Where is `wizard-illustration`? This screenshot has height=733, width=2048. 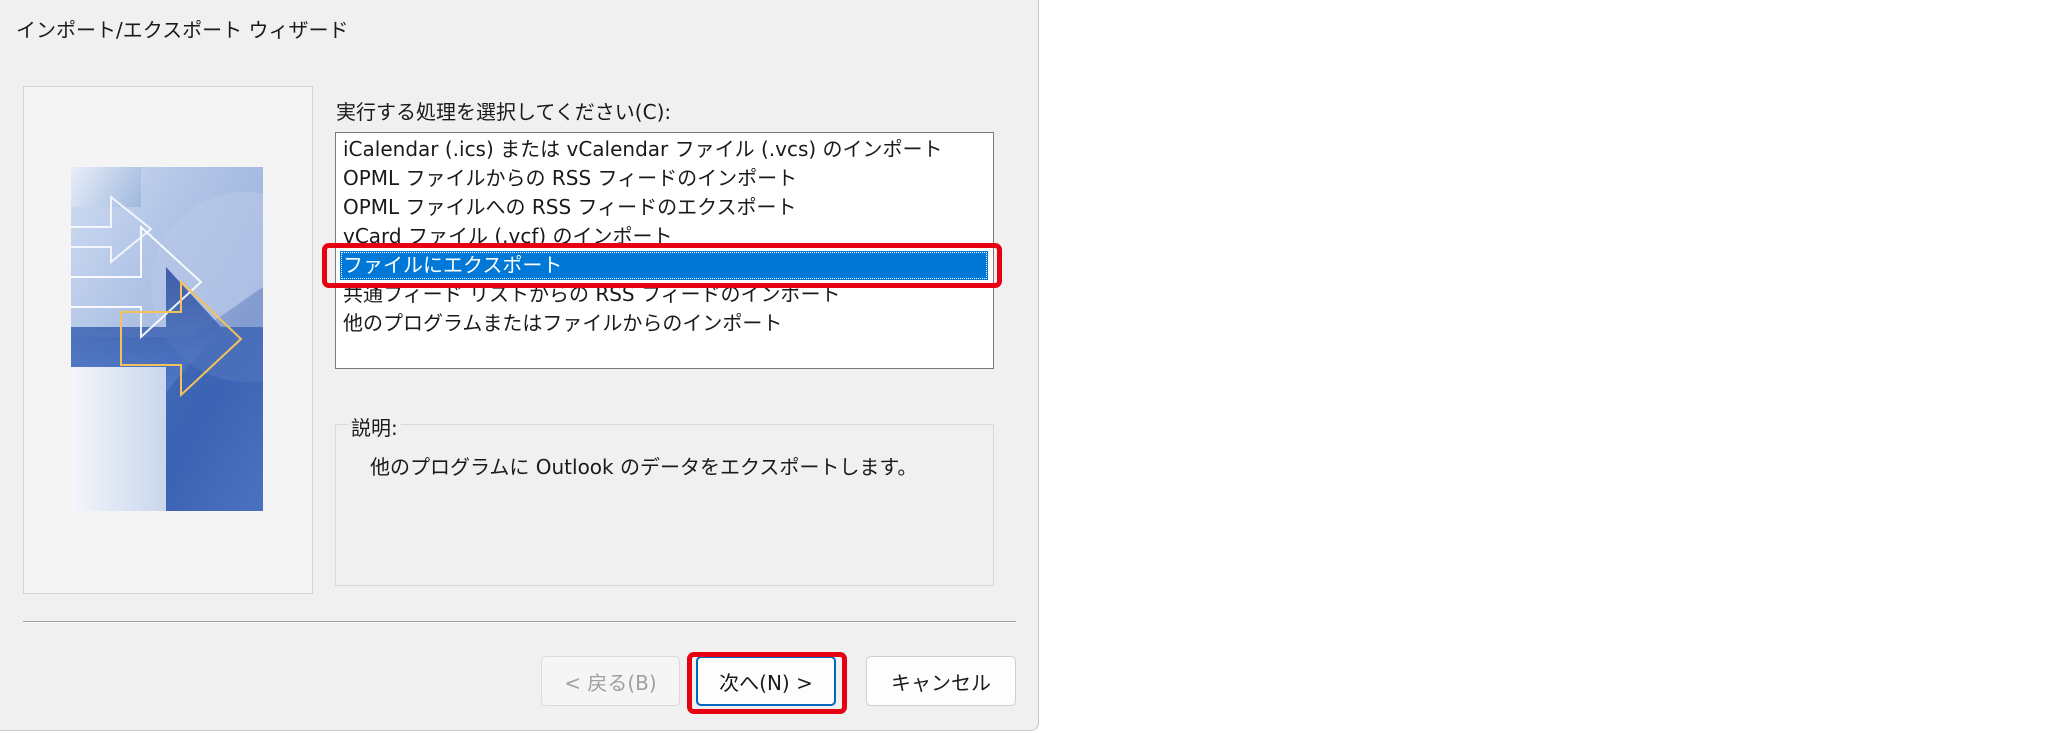
wizard-illustration is located at coordinates (167, 339).